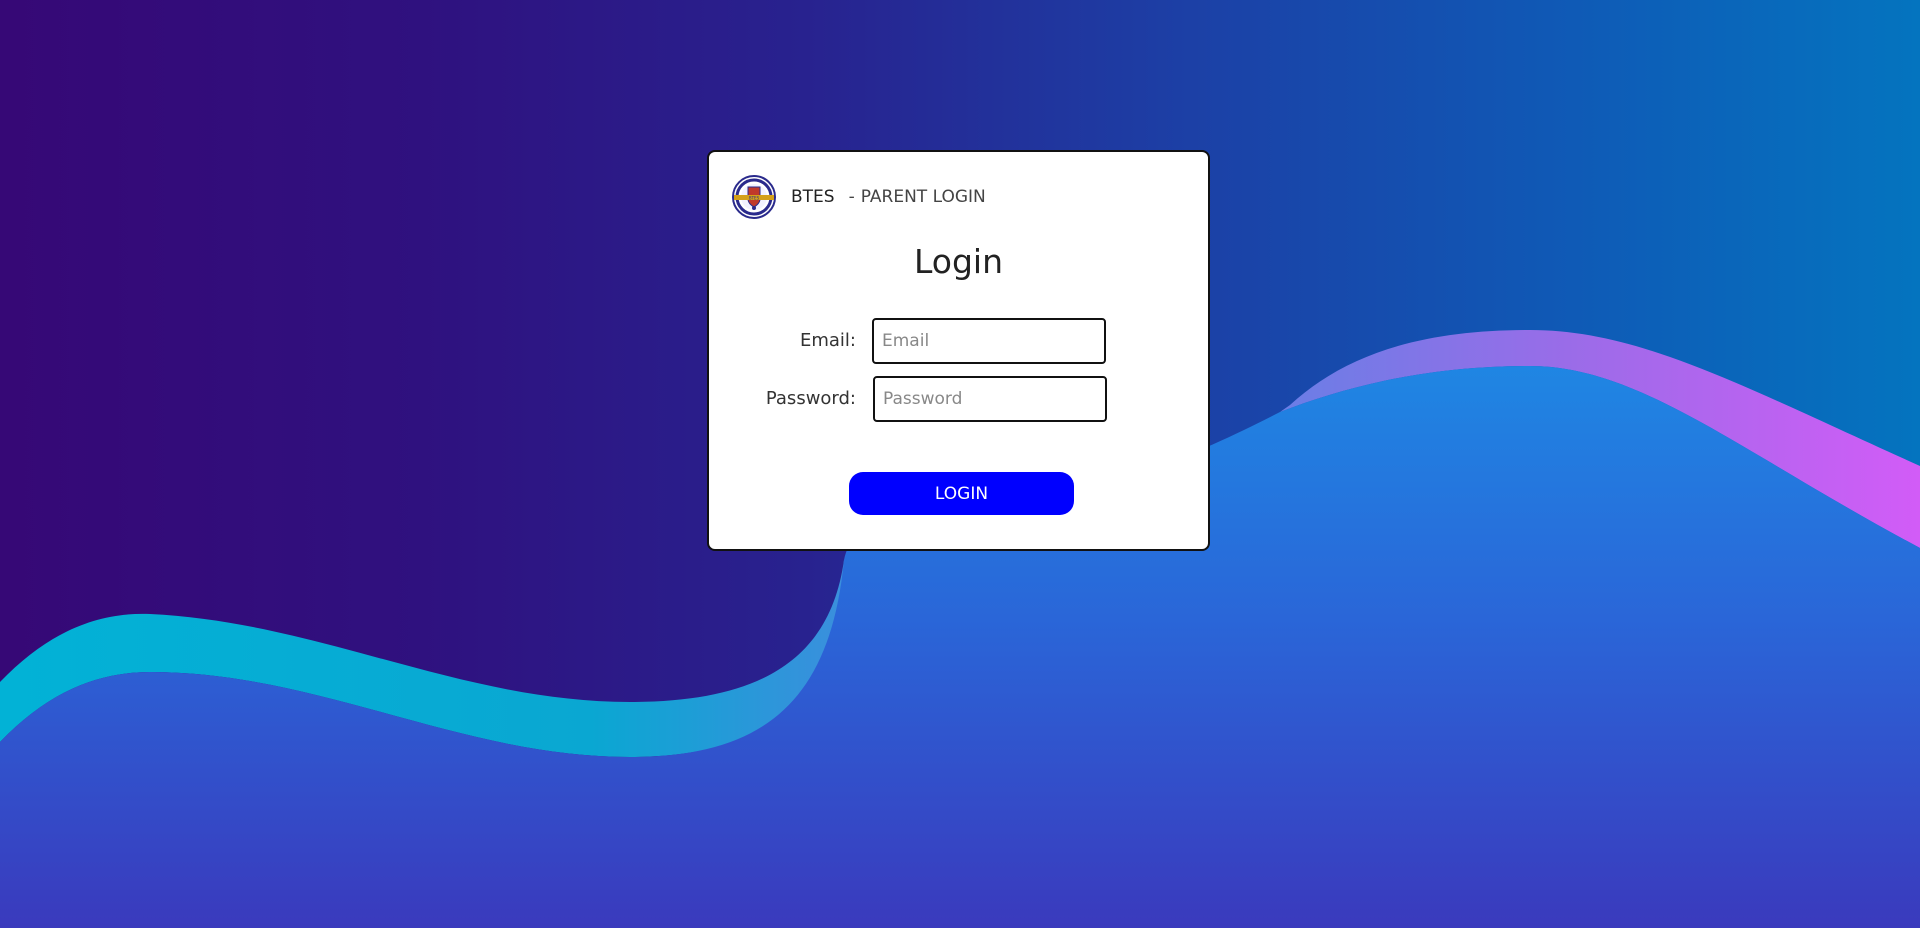  Describe the element at coordinates (989, 341) in the screenshot. I see `email-field` at that location.